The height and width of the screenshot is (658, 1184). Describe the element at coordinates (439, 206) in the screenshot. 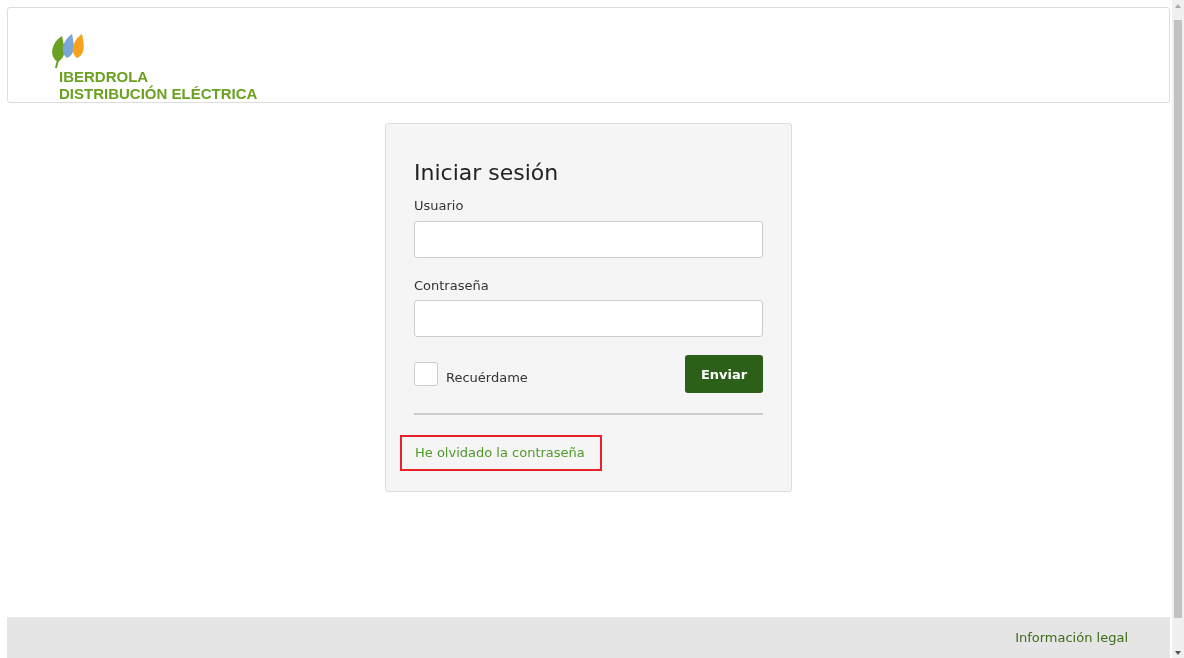

I see `field-label: Usuario` at that location.